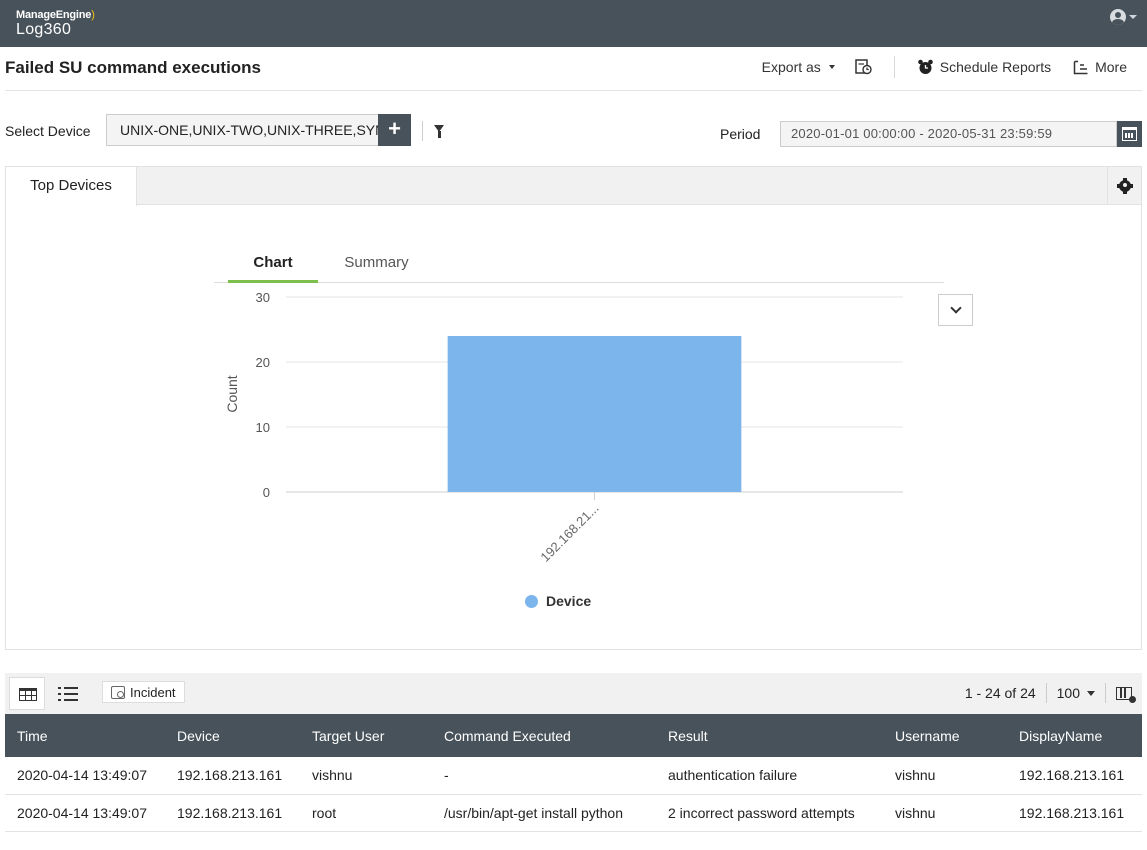  I want to click on incident-button: Incident, so click(143, 692).